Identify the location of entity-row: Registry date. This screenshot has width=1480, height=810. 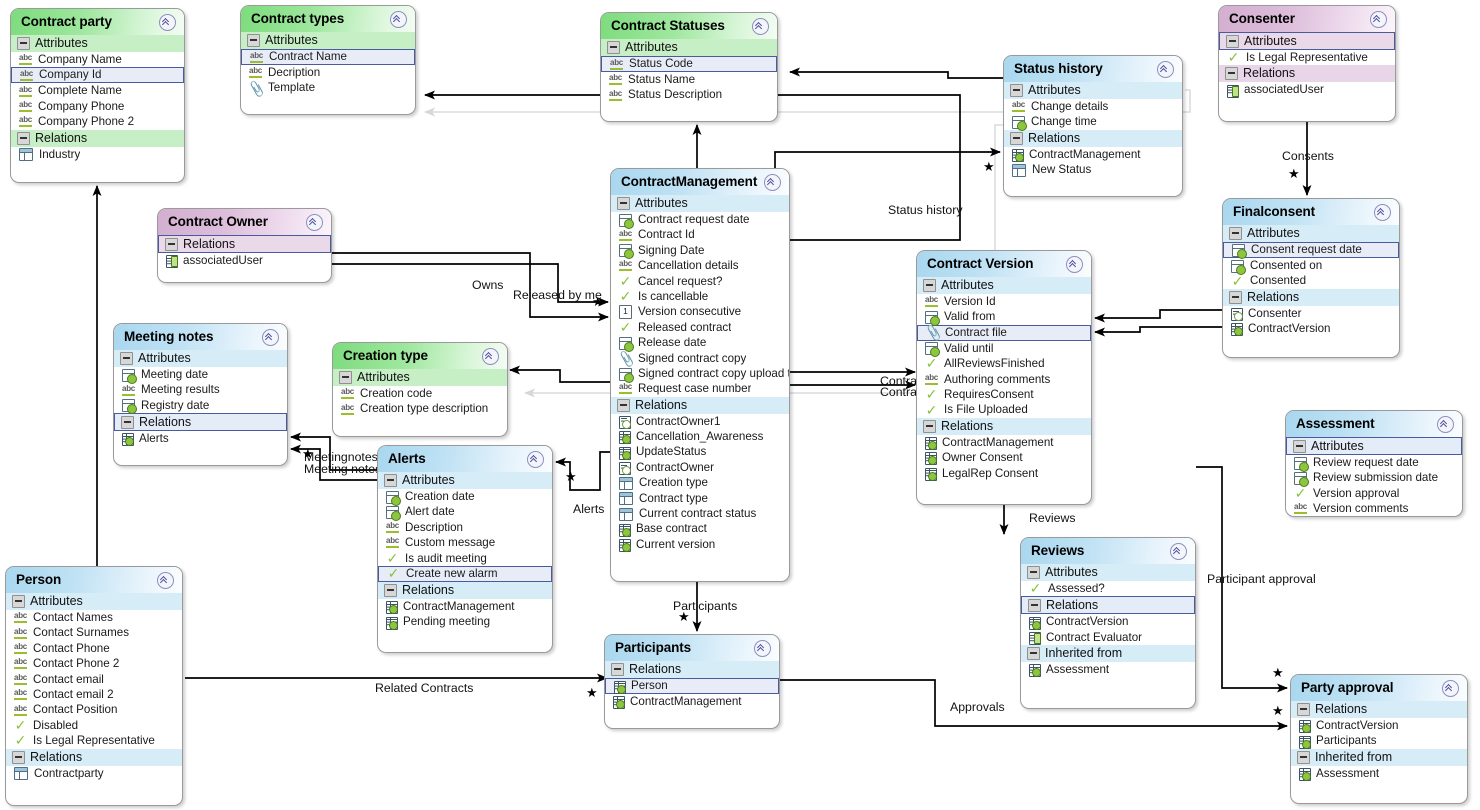
(200, 406).